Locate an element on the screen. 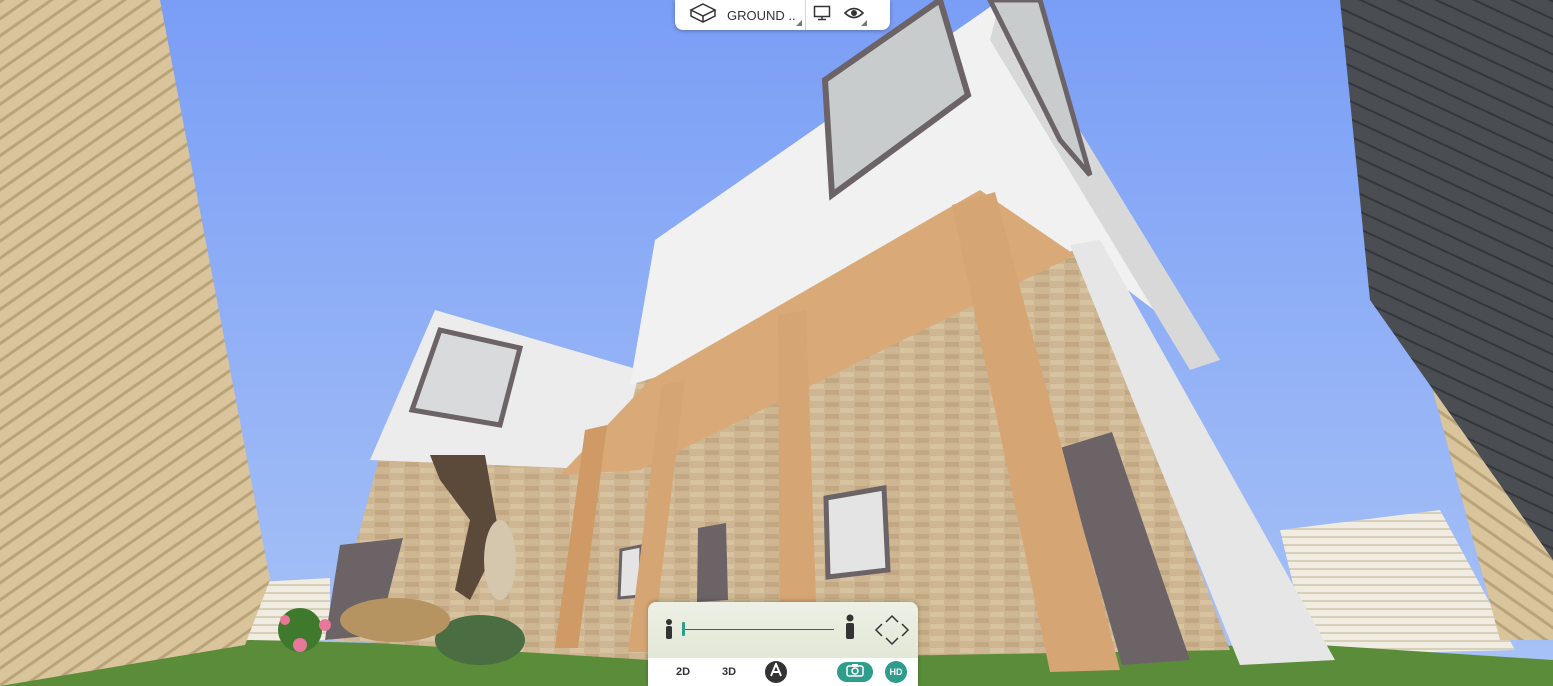 The width and height of the screenshot is (1553, 686). screenshot-button is located at coordinates (855, 672).